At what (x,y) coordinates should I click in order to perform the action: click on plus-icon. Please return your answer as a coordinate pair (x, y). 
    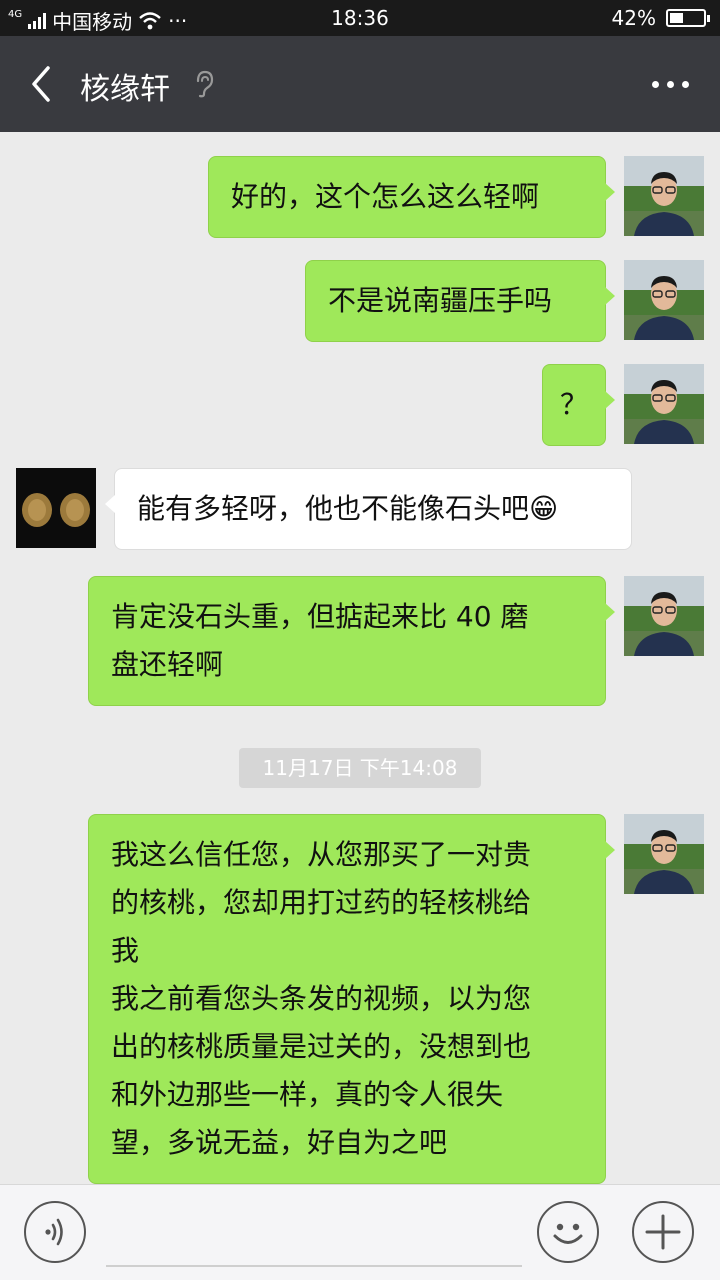
    Looking at the image, I should click on (663, 1232).